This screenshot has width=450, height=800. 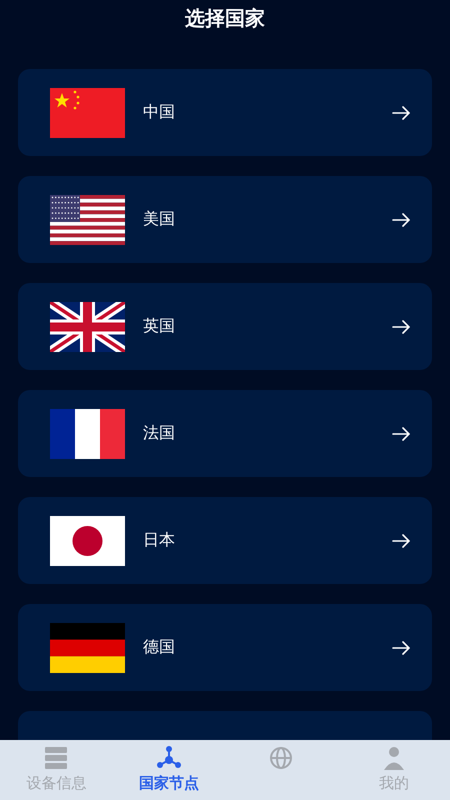 I want to click on country-item: 德国, so click(x=225, y=647).